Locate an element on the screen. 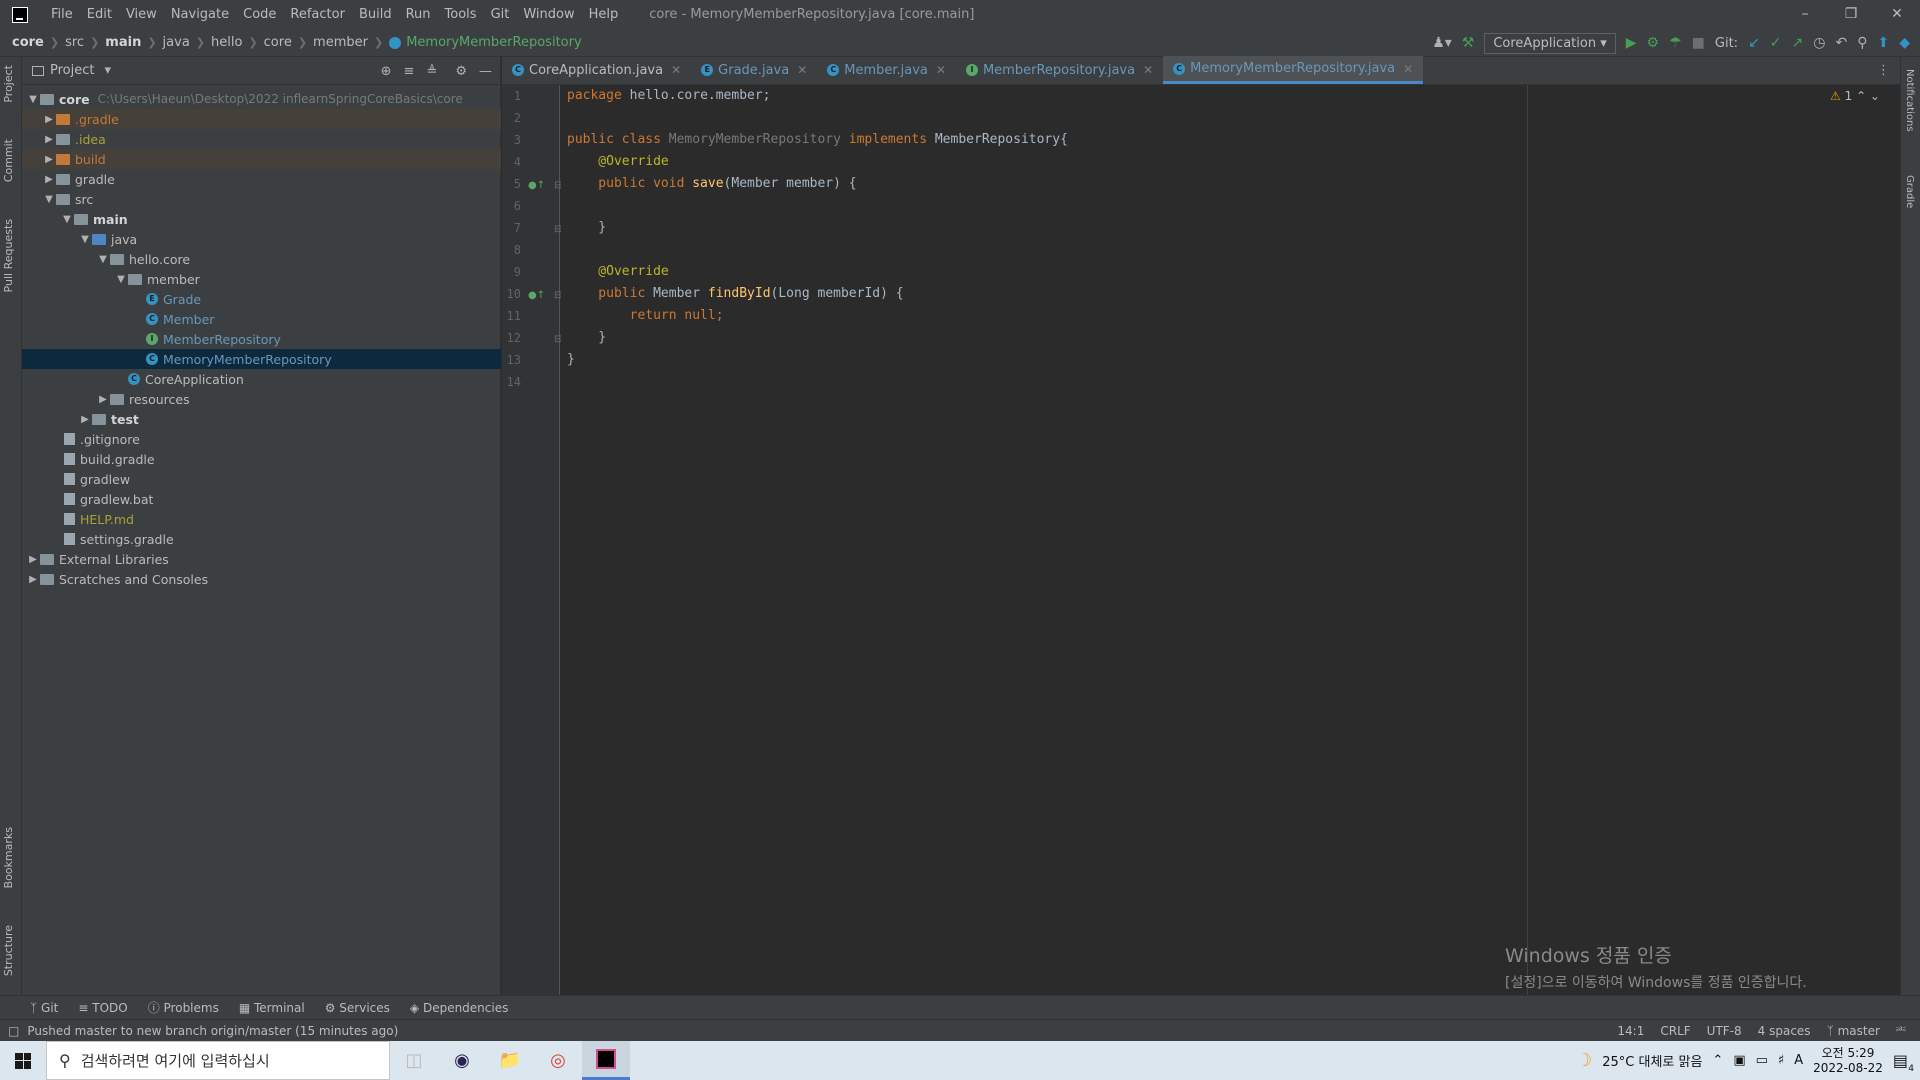 Image resolution: width=1920 pixels, height=1080 pixels. menu-tools: Tools is located at coordinates (461, 14).